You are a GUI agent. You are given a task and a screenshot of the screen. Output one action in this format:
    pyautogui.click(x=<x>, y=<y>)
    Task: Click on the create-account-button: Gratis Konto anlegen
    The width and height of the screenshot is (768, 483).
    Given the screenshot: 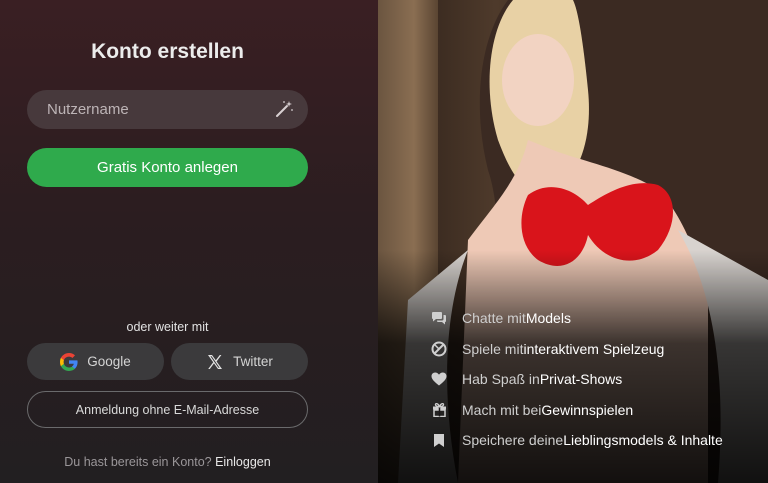 What is the action you would take?
    pyautogui.click(x=167, y=167)
    